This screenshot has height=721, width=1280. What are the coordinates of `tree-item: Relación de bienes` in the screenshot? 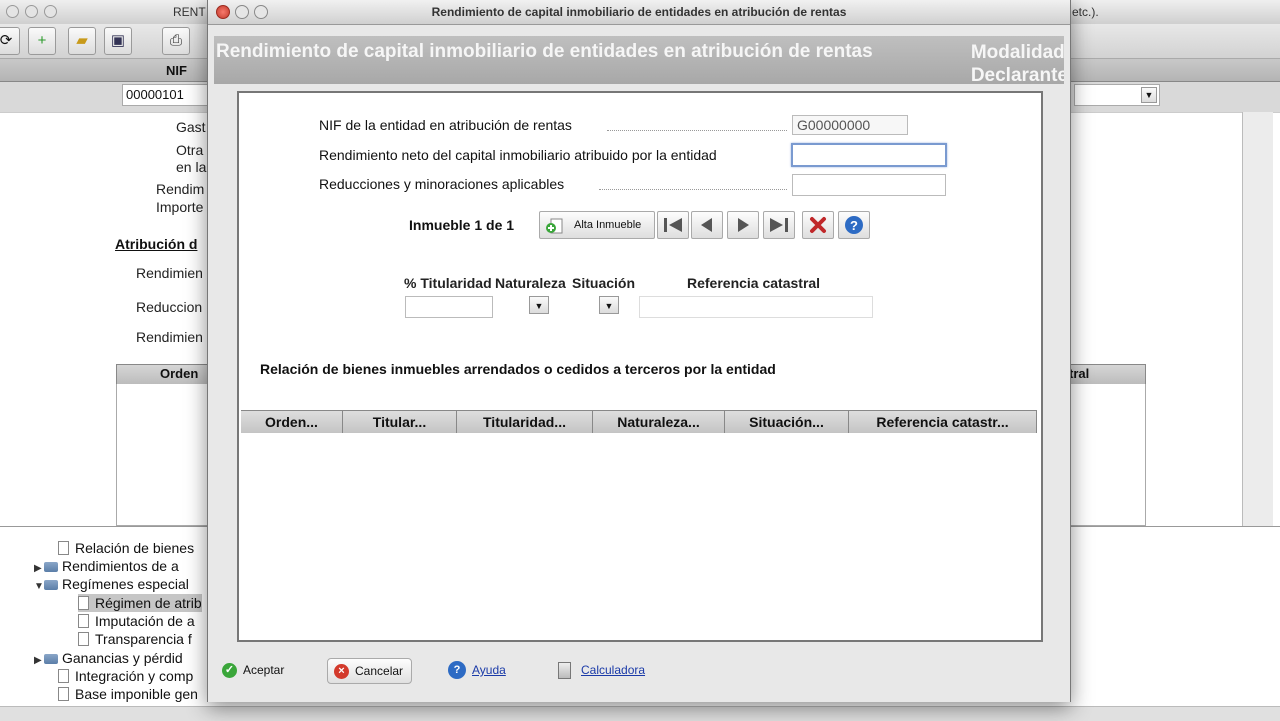 It's located at (126, 548).